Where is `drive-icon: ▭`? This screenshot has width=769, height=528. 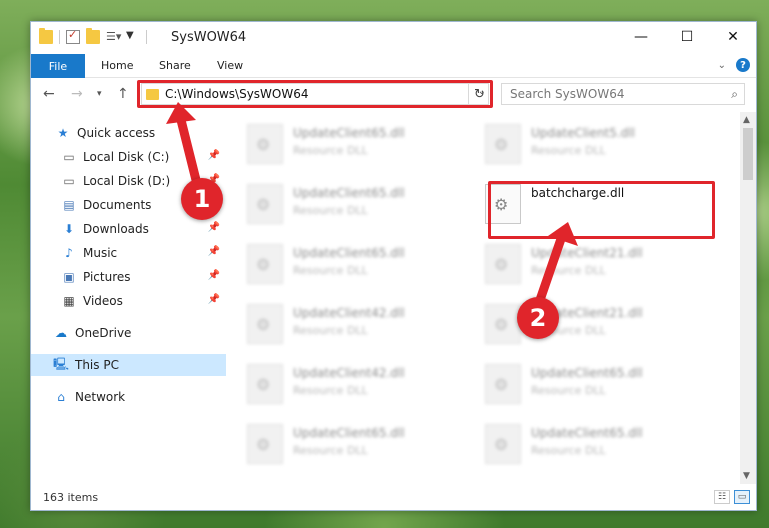
drive-icon: ▭ is located at coordinates (69, 157).